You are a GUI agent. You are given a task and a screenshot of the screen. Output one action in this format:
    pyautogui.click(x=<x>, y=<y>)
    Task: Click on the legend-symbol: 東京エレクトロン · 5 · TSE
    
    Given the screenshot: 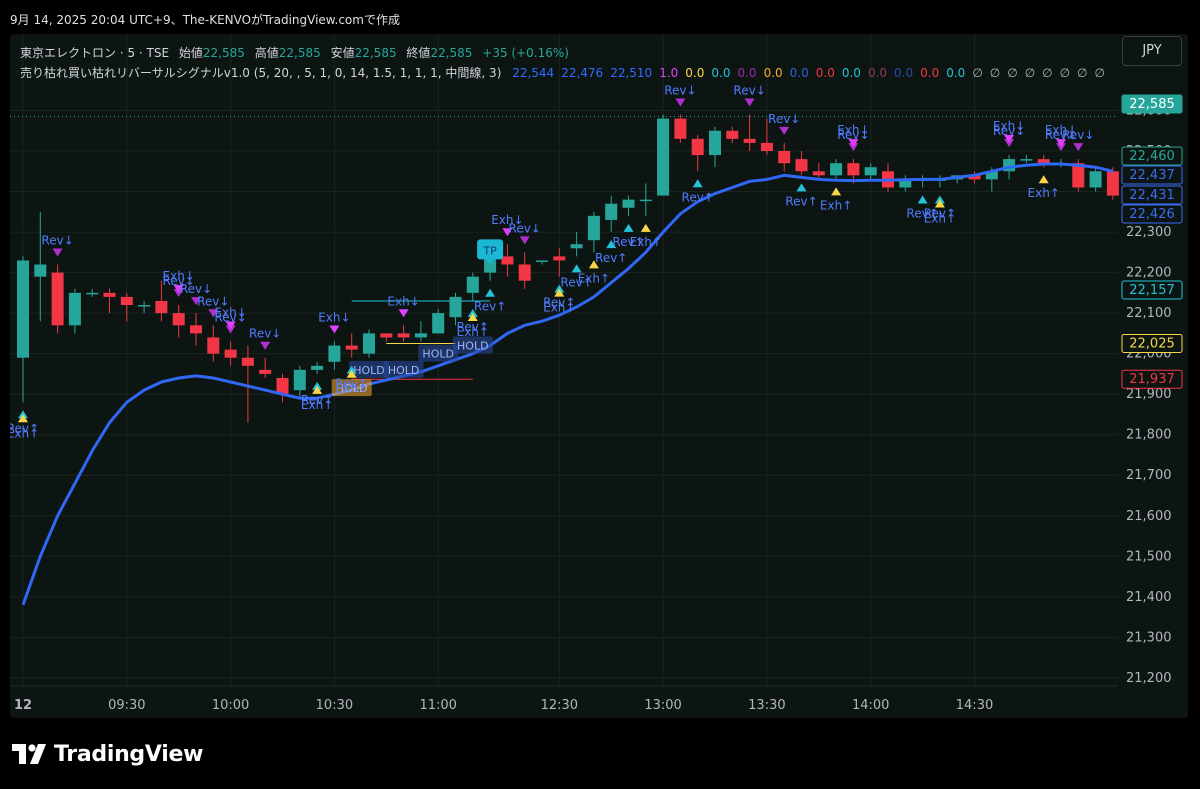 What is the action you would take?
    pyautogui.click(x=94, y=53)
    